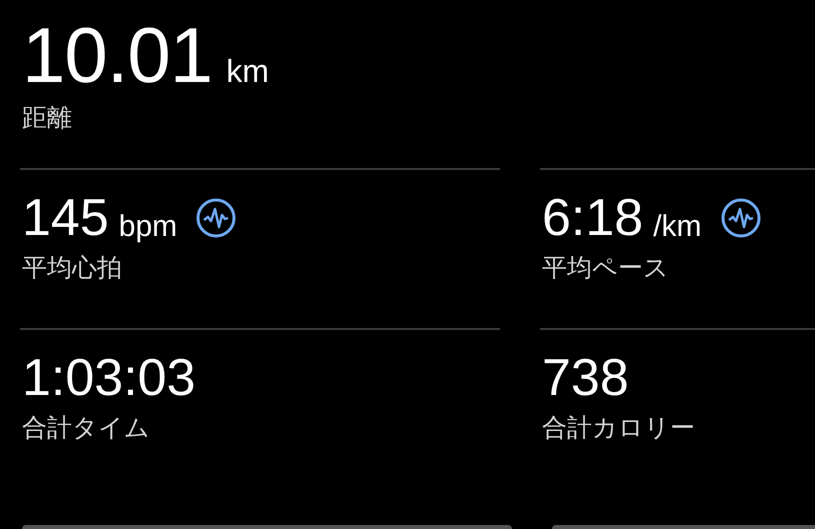 Image resolution: width=815 pixels, height=529 pixels. Describe the element at coordinates (677, 227) in the screenshot. I see `stat-unit: /km` at that location.